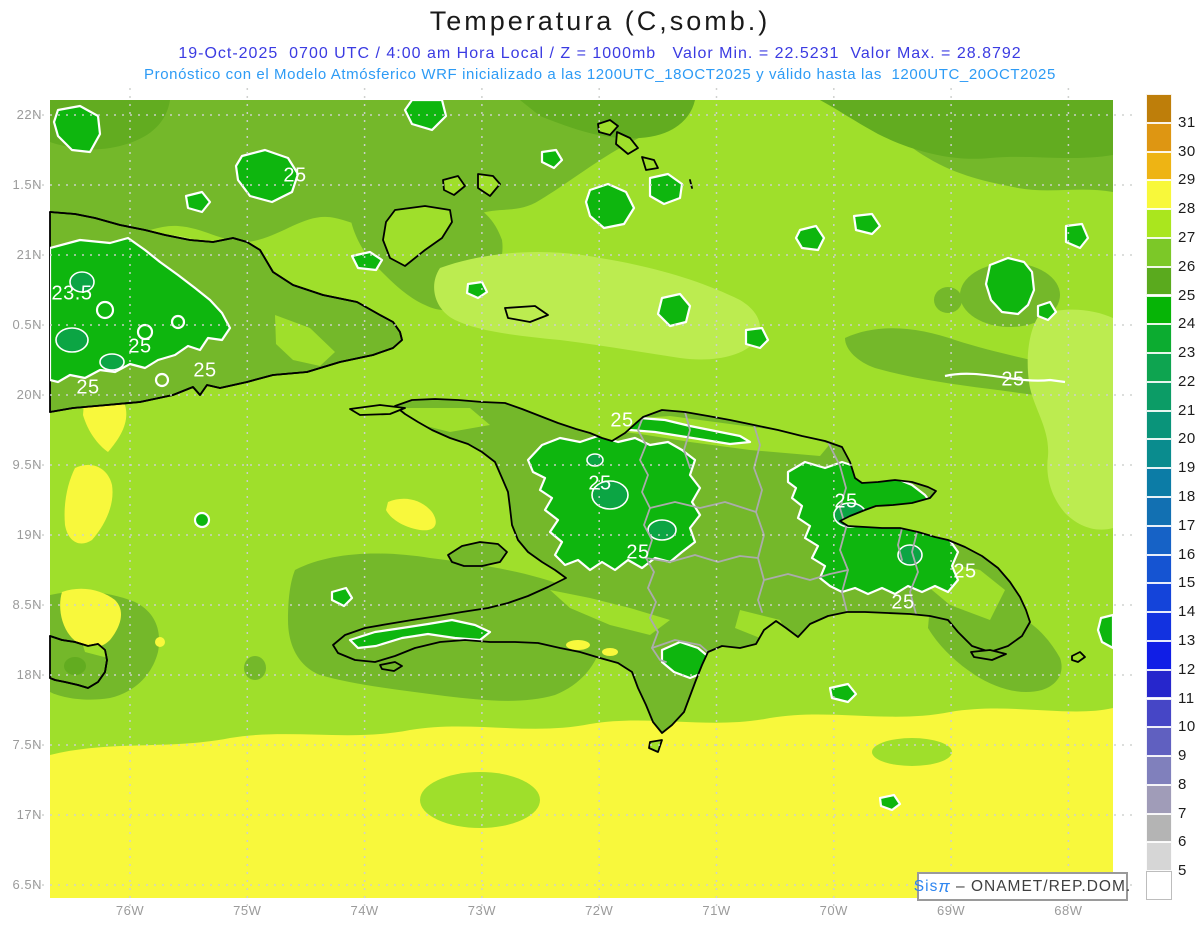  What do you see at coordinates (926, 886) in the screenshot?
I see `brand-name: Sis` at bounding box center [926, 886].